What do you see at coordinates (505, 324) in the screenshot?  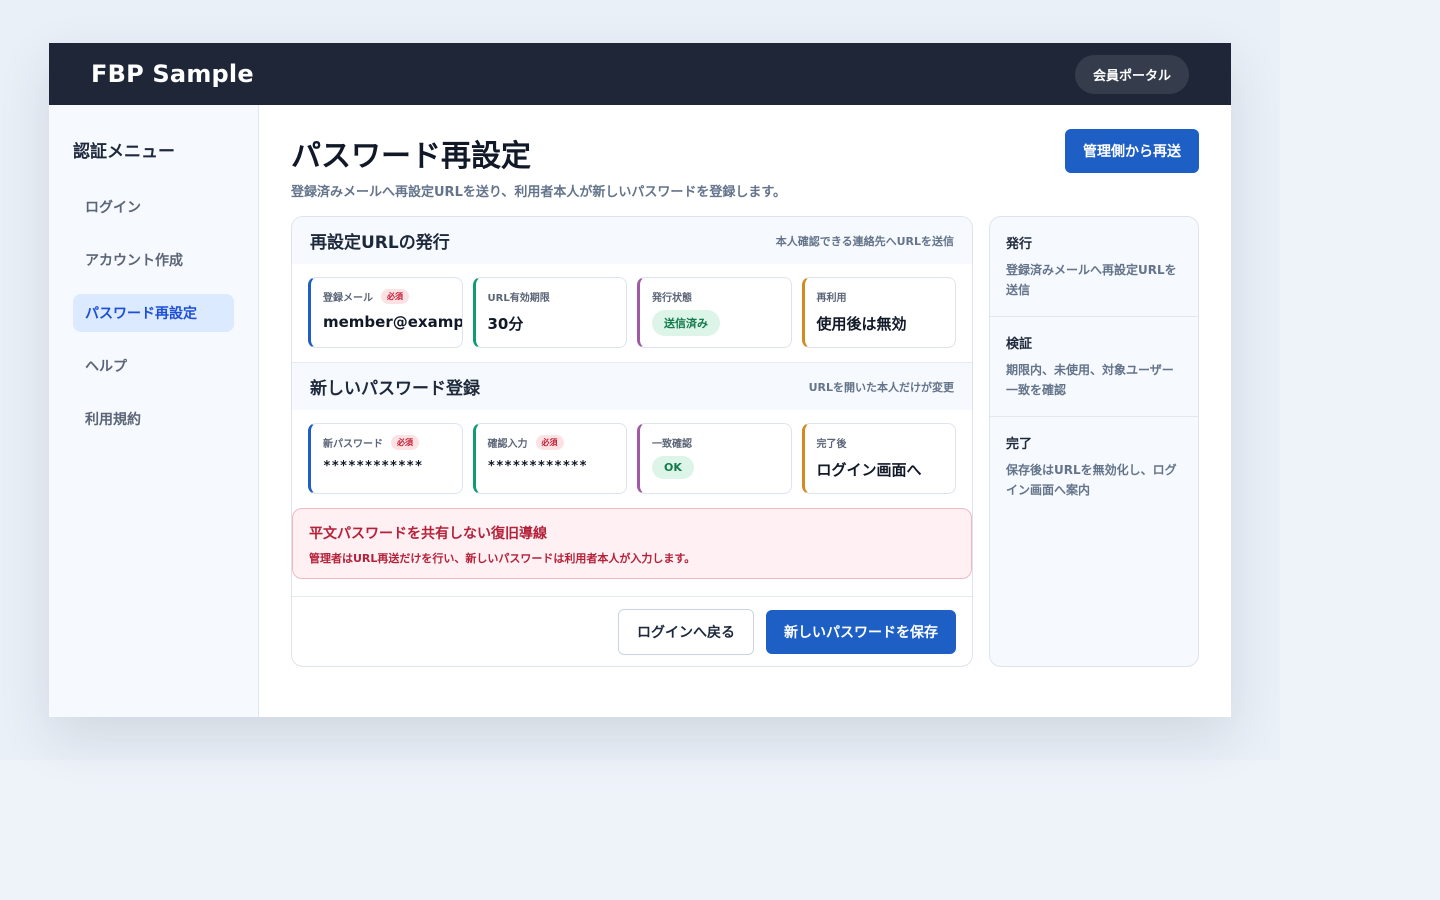 I see `url-expiry-value: 30分` at bounding box center [505, 324].